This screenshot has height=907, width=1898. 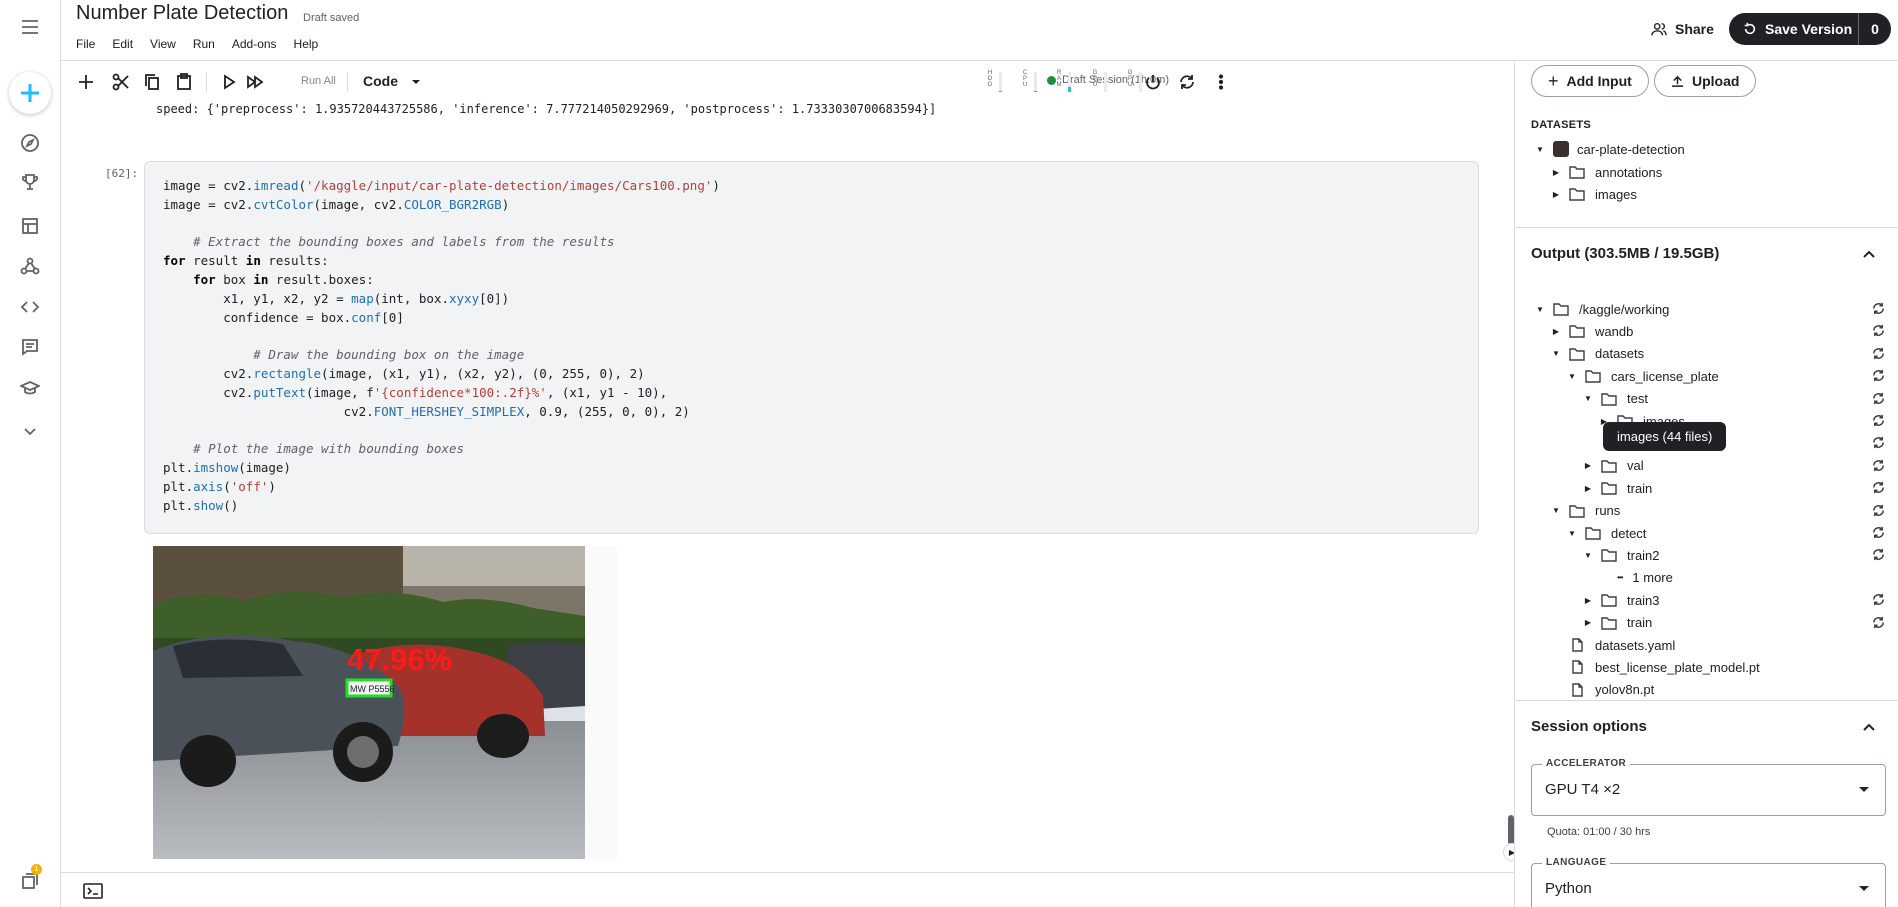 I want to click on output-folder-row: ▼ /kaggle/working, so click(x=1707, y=309).